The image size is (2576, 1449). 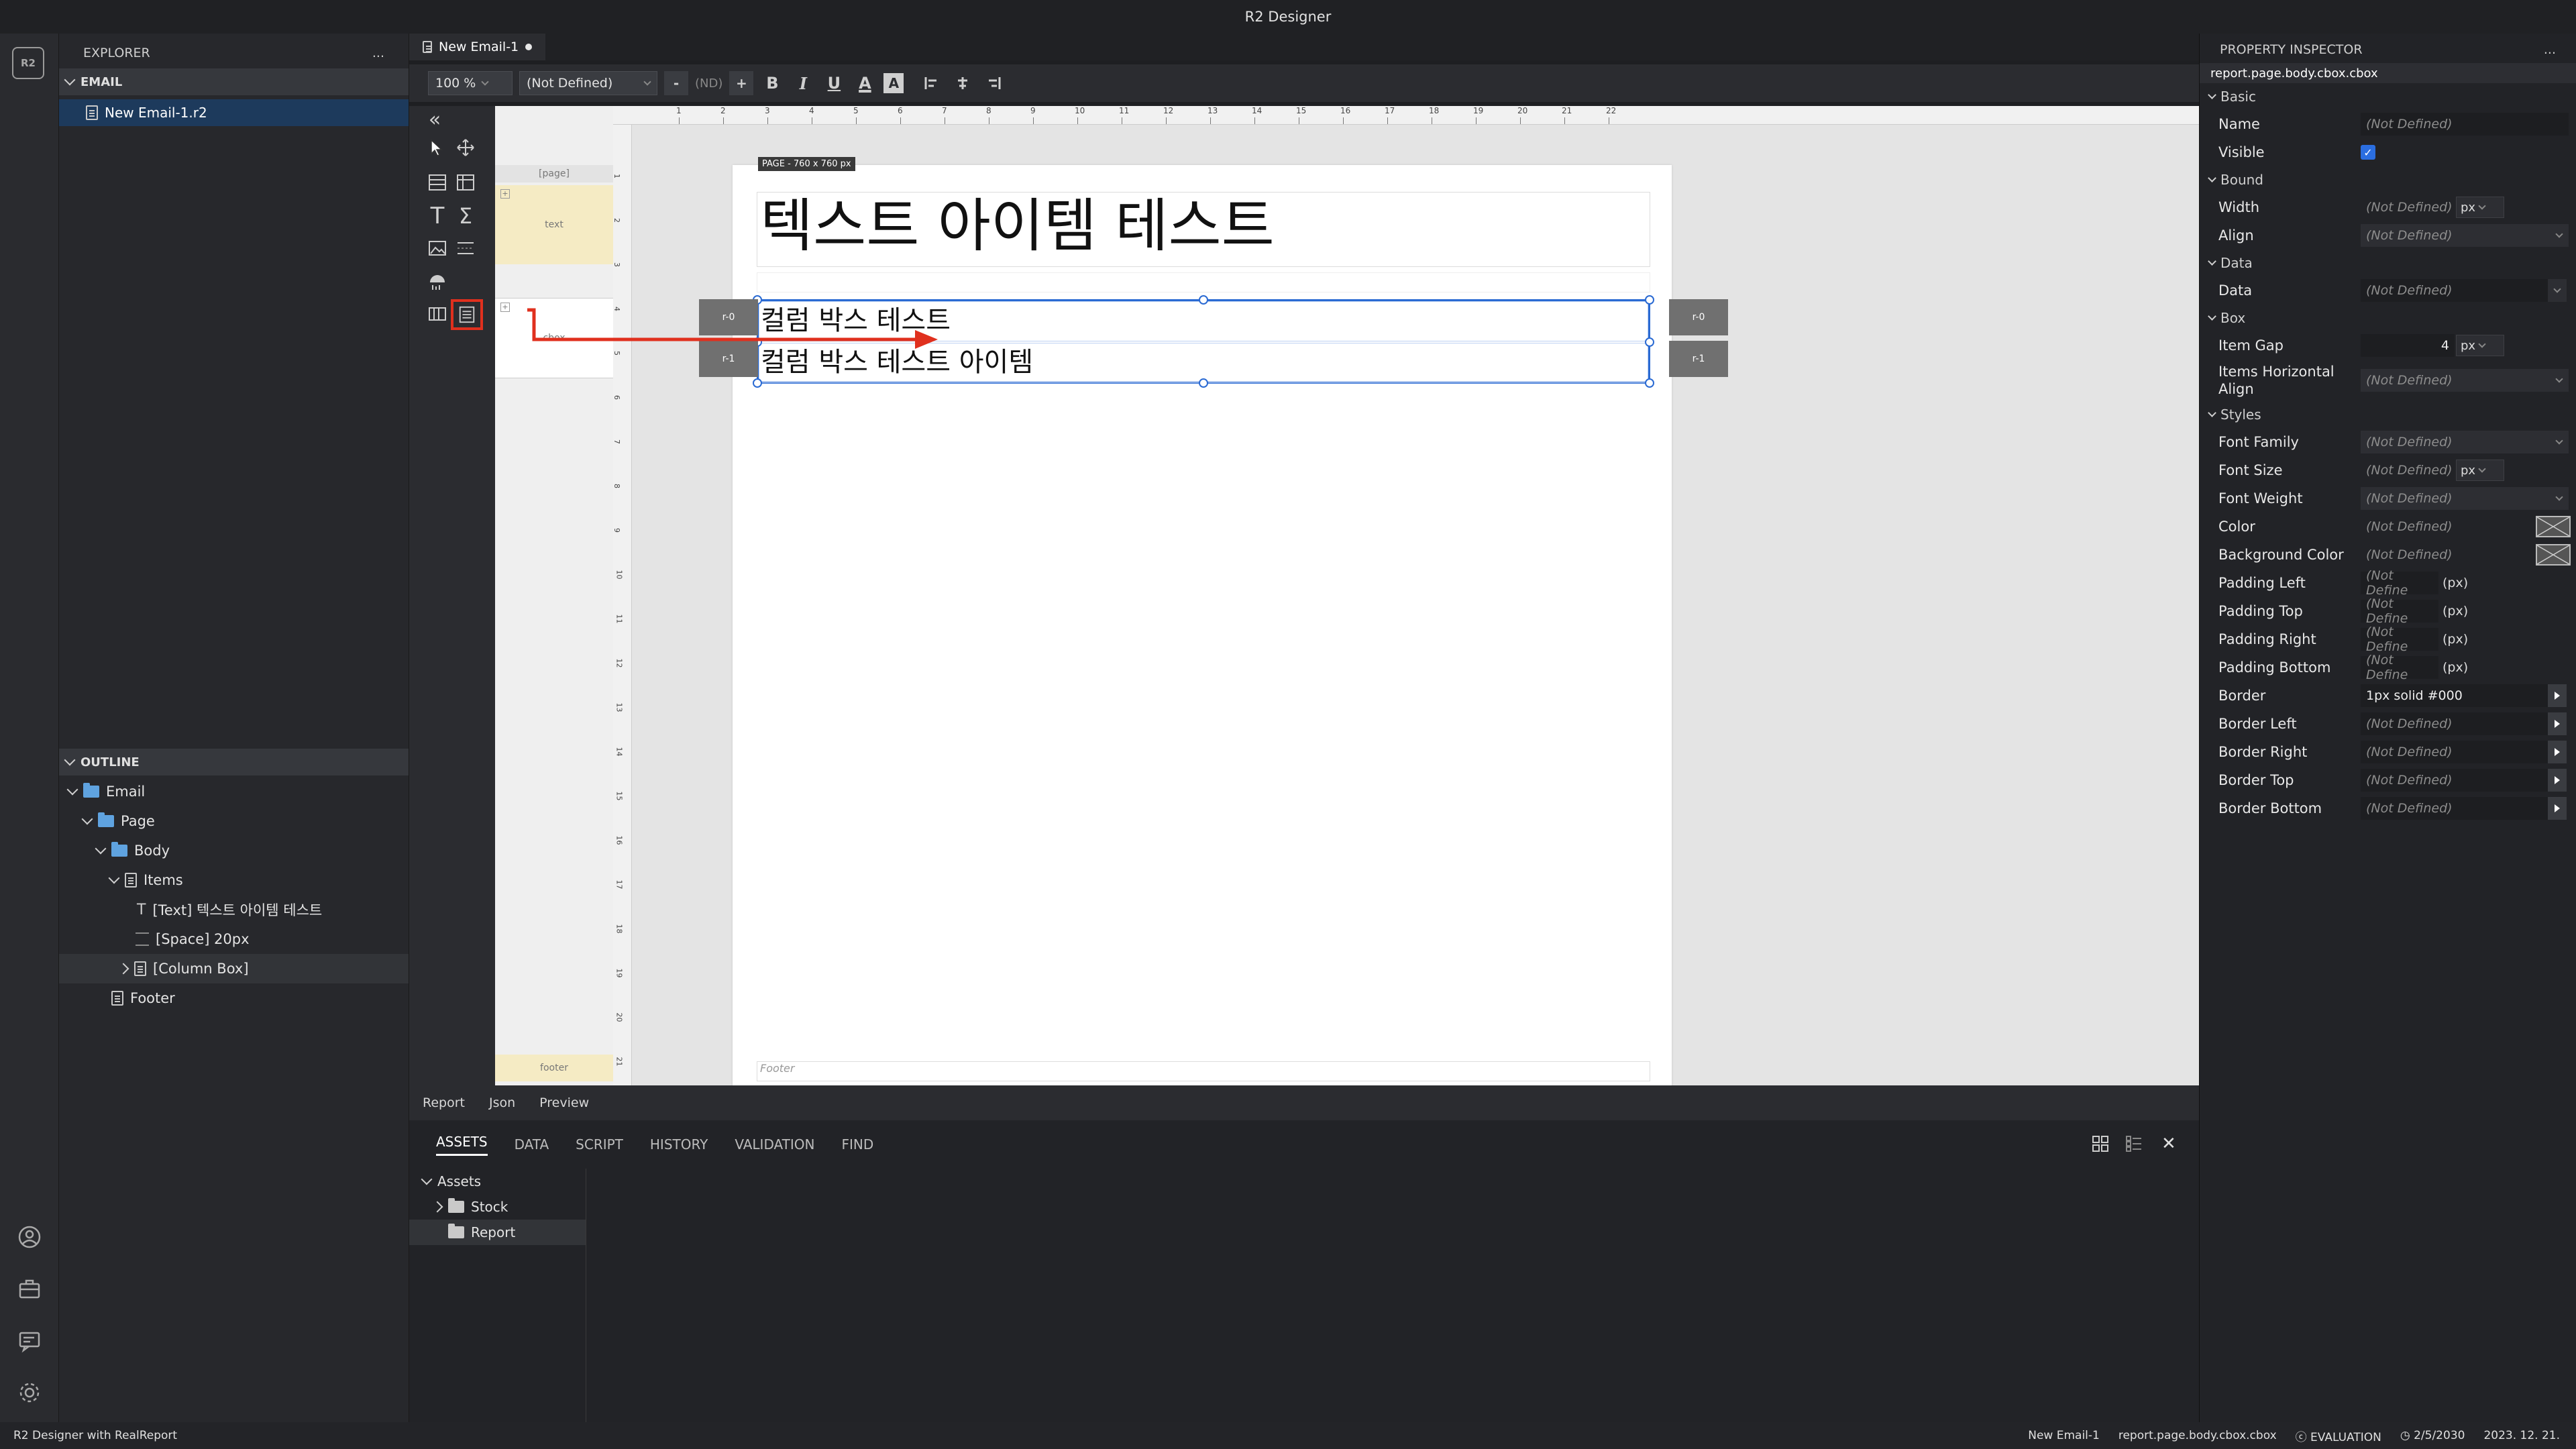 What do you see at coordinates (29, 1237) in the screenshot?
I see `account-icon` at bounding box center [29, 1237].